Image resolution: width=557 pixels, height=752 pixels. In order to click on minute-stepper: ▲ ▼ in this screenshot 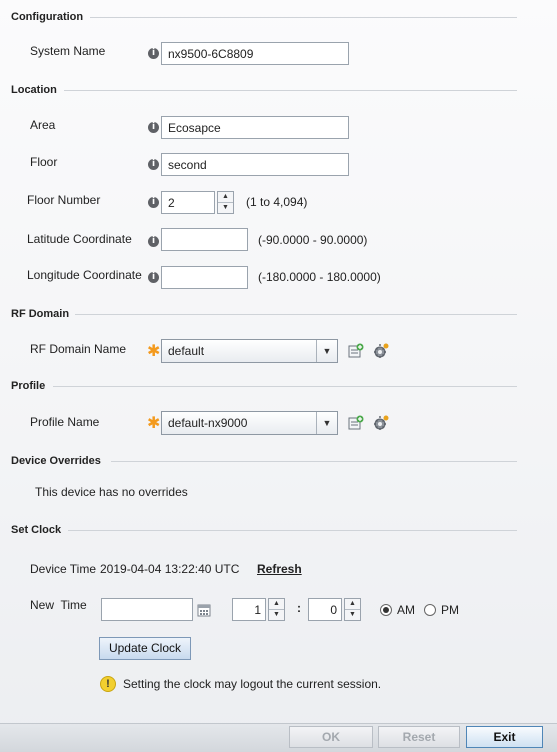, I will do `click(352, 609)`.